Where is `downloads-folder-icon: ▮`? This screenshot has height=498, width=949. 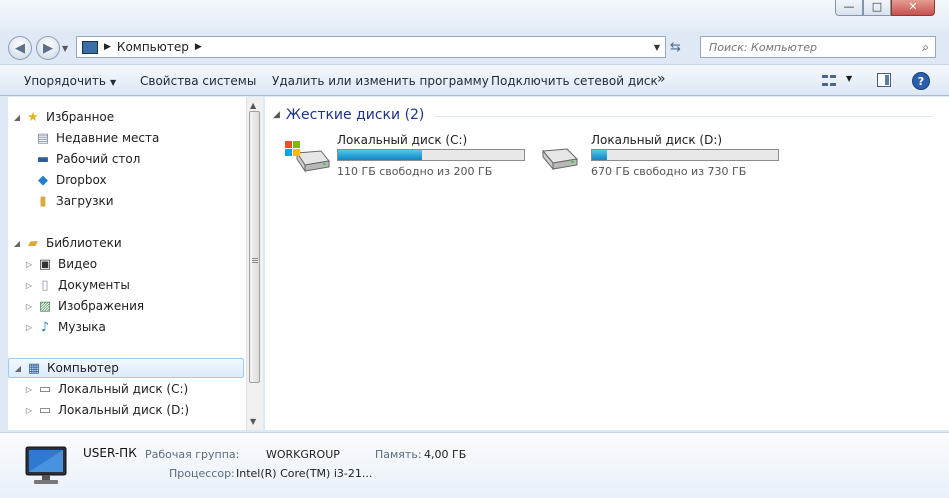
downloads-folder-icon: ▮ is located at coordinates (43, 201).